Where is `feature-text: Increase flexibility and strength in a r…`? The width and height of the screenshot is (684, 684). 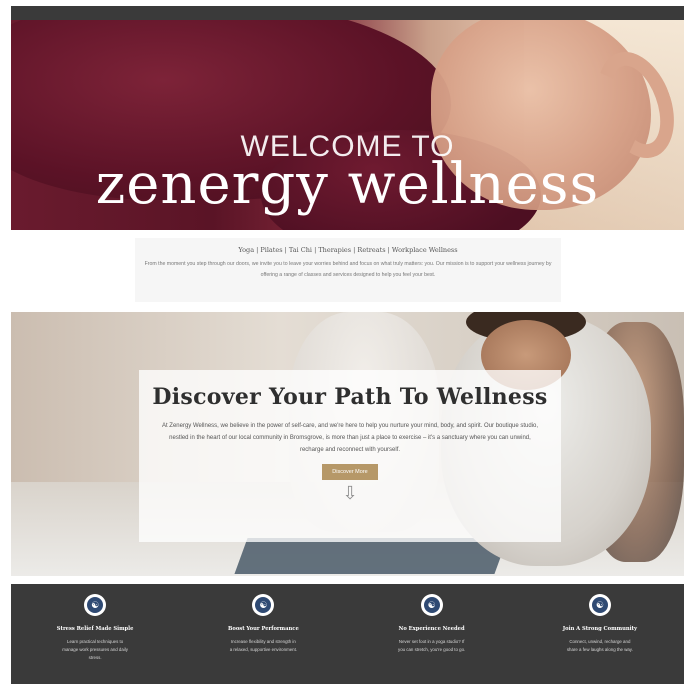 feature-text: Increase flexibility and strength in a r… is located at coordinates (263, 645).